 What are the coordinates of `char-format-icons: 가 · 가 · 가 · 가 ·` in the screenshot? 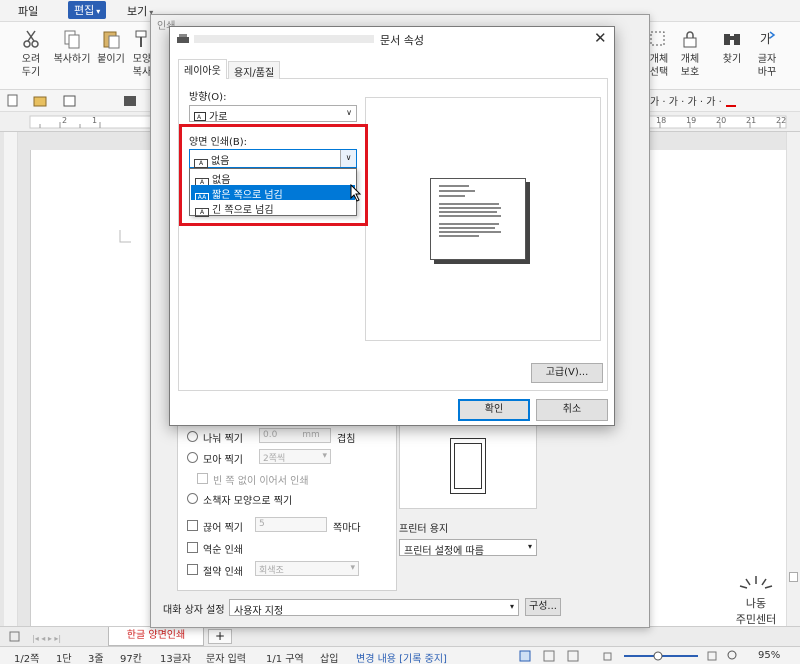 It's located at (693, 102).